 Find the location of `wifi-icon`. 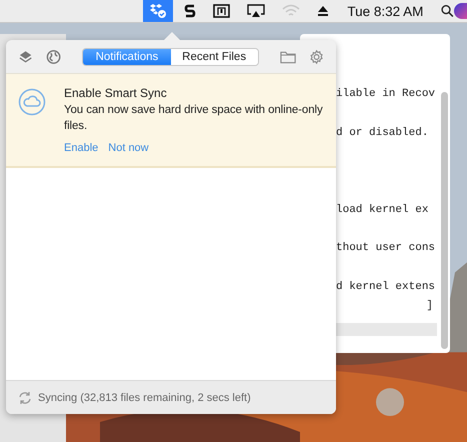

wifi-icon is located at coordinates (291, 11).